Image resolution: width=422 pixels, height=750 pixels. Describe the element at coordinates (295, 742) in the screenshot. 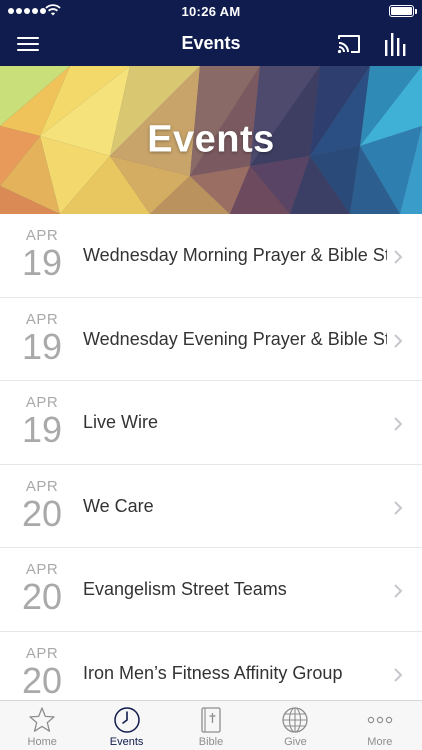

I see `tab-label: Give` at that location.